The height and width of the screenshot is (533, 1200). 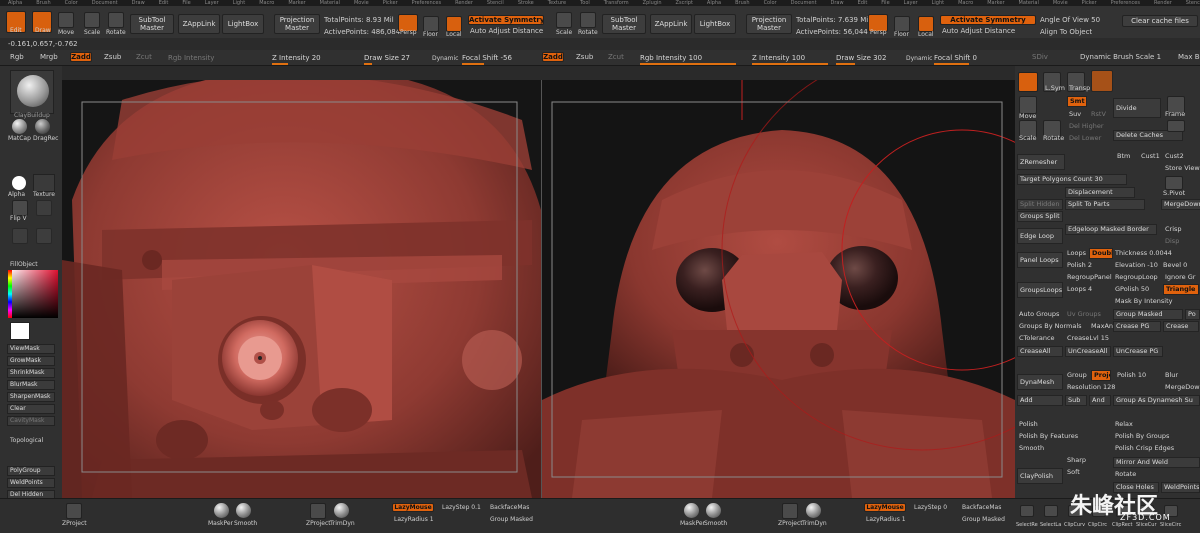 What do you see at coordinates (1124, 424) in the screenshot?
I see `relax-toggle: Relax` at bounding box center [1124, 424].